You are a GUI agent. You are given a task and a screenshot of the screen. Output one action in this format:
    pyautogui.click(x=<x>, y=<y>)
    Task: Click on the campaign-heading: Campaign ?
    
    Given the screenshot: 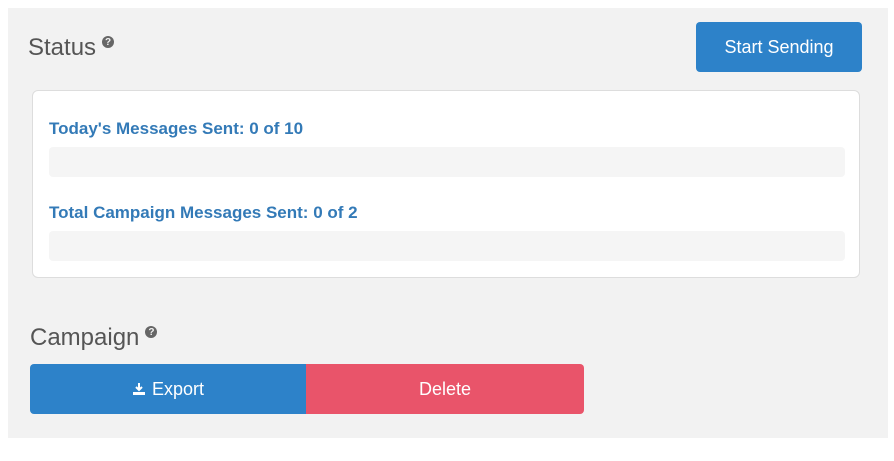 What is the action you would take?
    pyautogui.click(x=94, y=338)
    